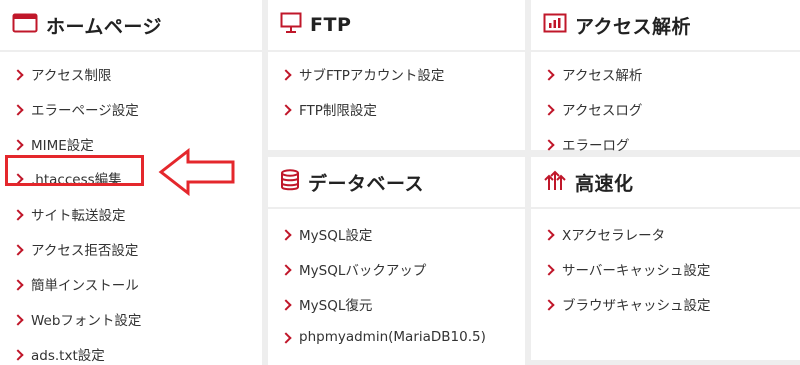  Describe the element at coordinates (627, 304) in the screenshot. I see `menu-item-browser-cache: ブラウザキャッシュ設定` at that location.